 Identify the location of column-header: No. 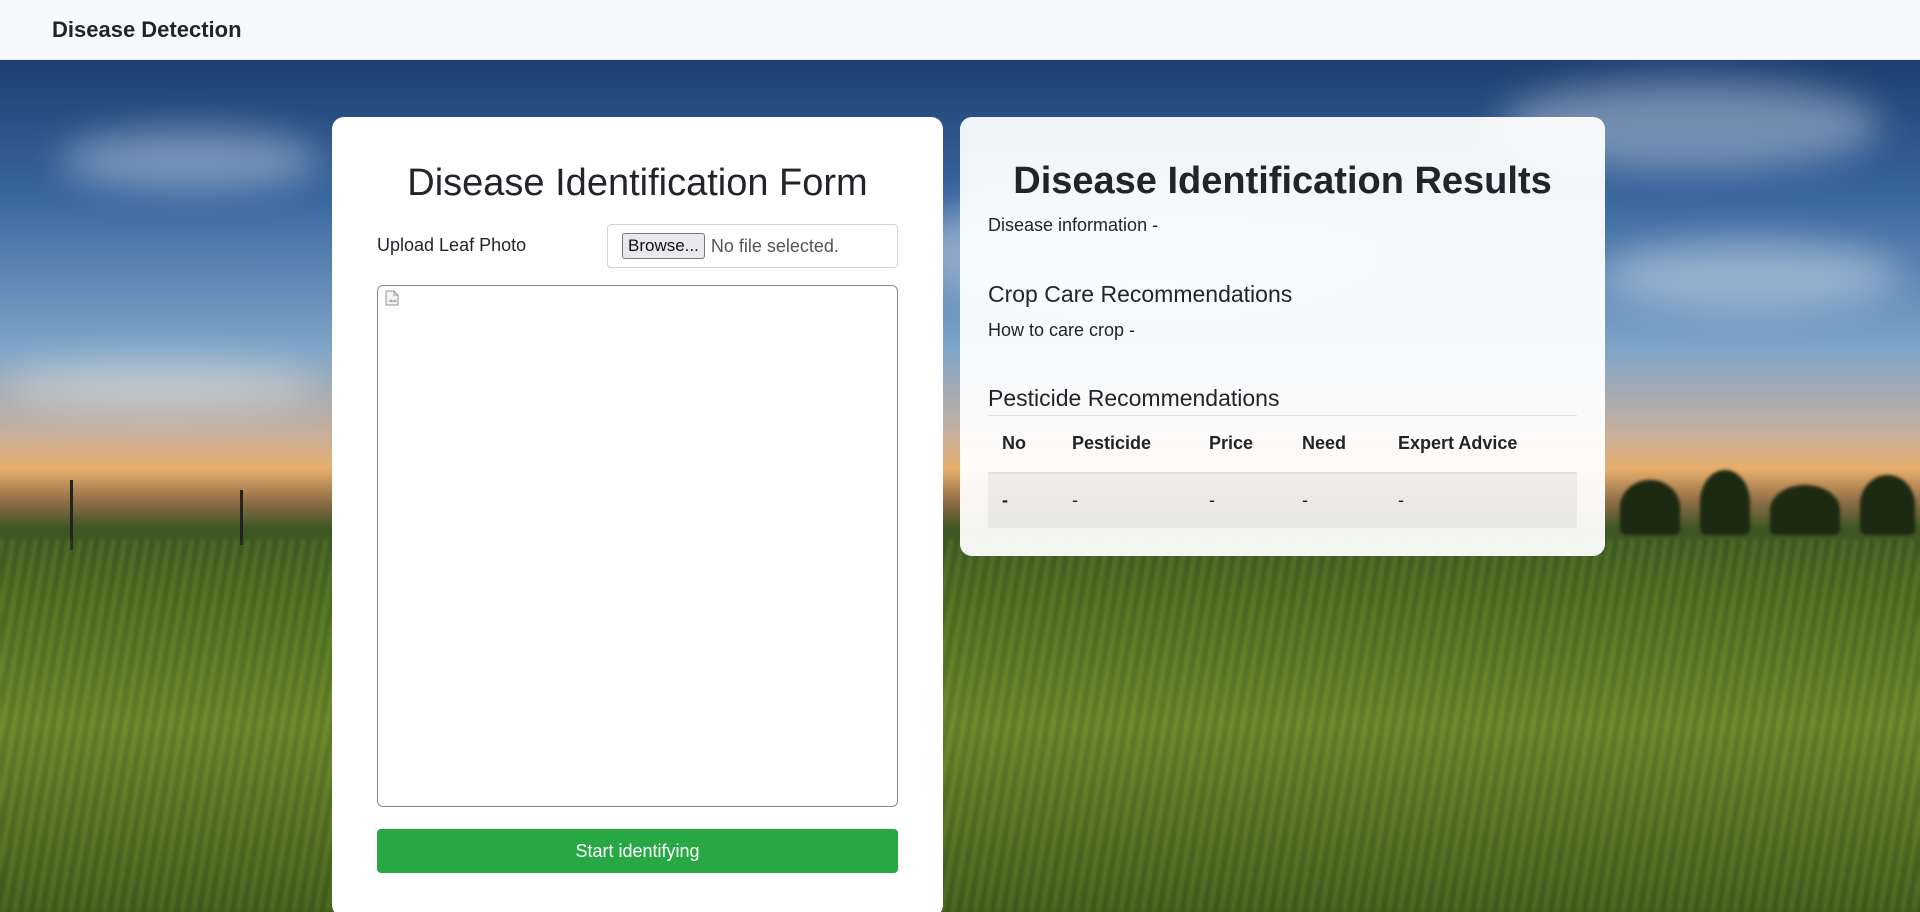
(1023, 444).